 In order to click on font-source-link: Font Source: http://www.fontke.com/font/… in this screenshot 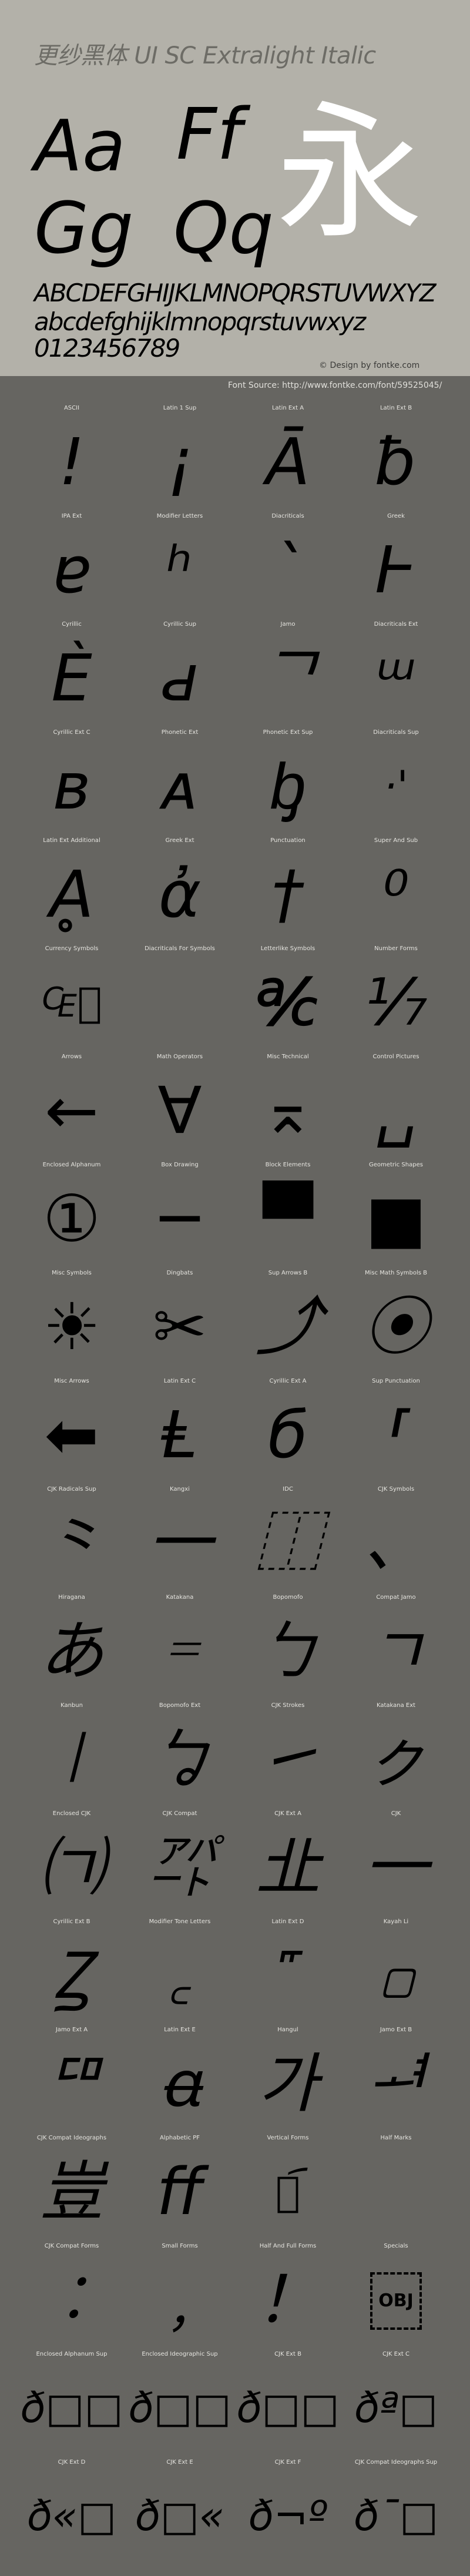, I will do `click(335, 385)`.